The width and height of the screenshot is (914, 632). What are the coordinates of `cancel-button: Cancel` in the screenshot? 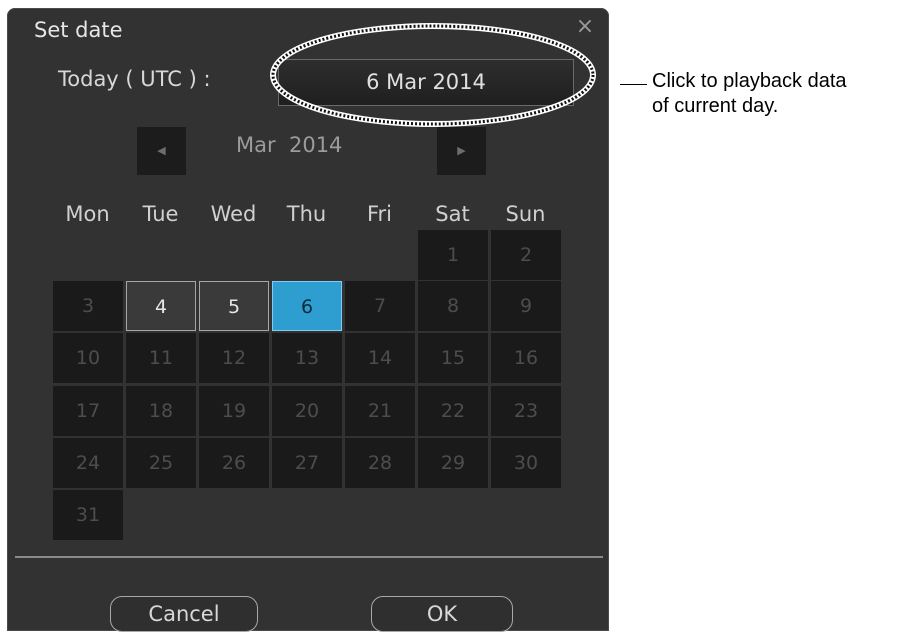 It's located at (184, 614).